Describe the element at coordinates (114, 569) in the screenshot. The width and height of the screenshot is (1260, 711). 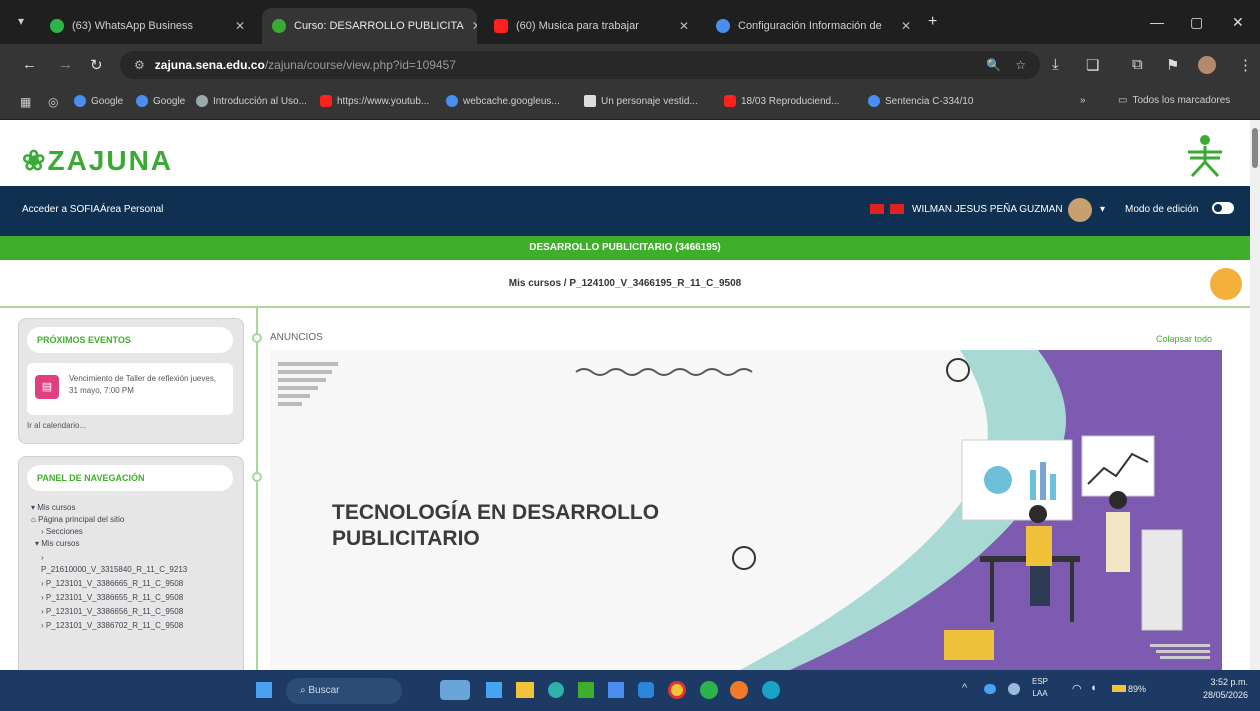
I see `nav-item: P_21610000_V_3315840_R_11_C_9213` at that location.